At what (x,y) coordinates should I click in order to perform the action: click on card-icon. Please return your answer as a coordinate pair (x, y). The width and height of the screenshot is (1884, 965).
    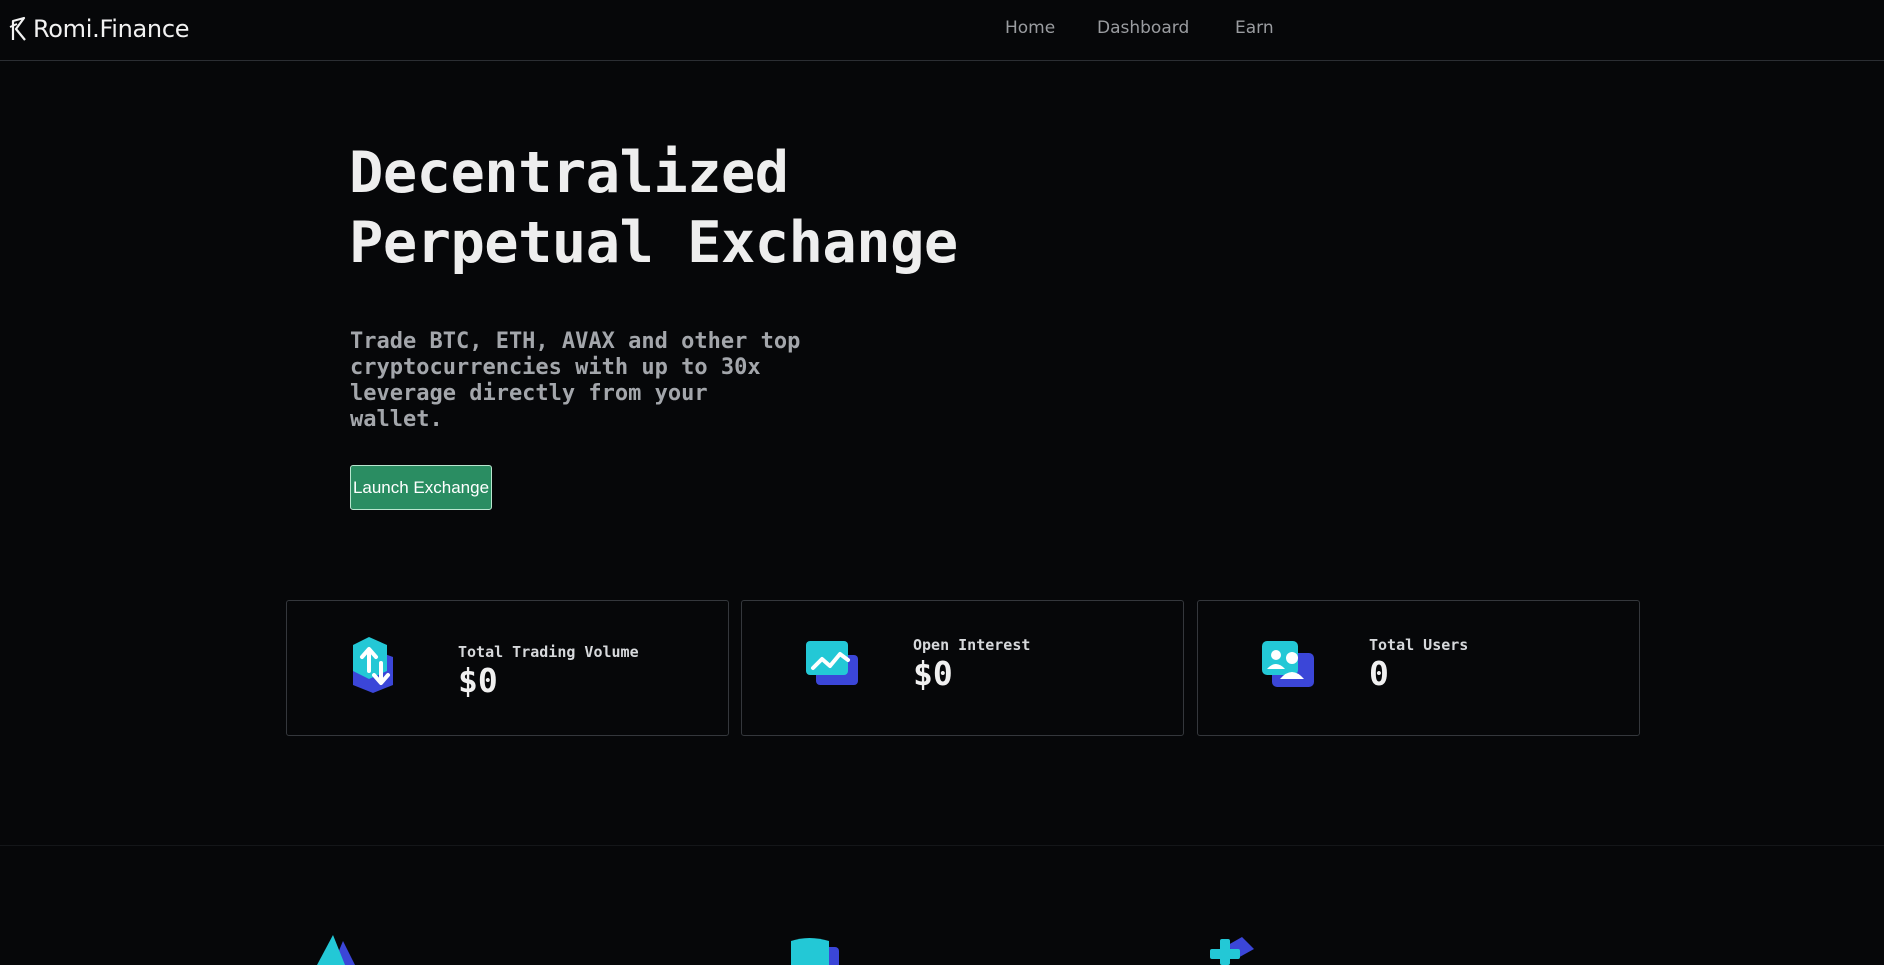
    Looking at the image, I should click on (815, 951).